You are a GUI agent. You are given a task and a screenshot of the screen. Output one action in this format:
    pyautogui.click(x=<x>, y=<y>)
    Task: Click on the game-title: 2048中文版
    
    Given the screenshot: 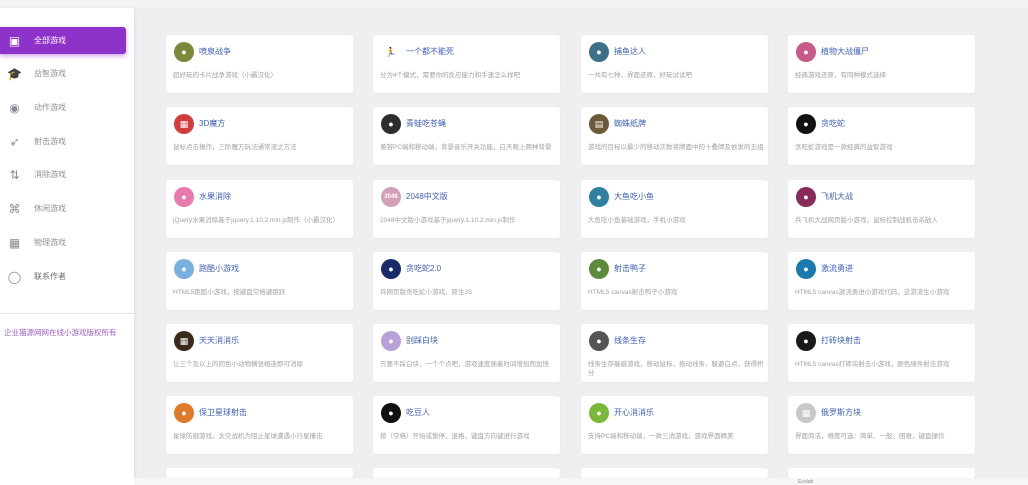 What is the action you would take?
    pyautogui.click(x=427, y=196)
    